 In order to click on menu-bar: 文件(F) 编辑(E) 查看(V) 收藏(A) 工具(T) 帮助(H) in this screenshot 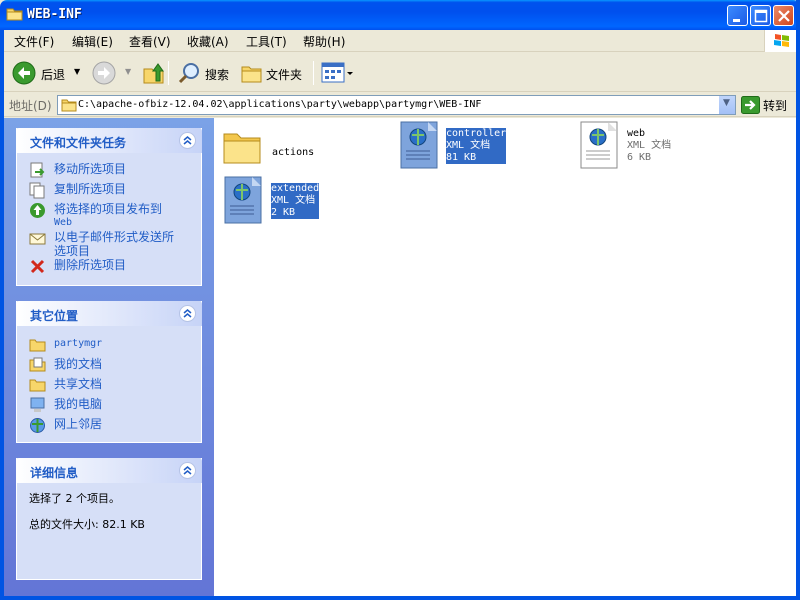, I will do `click(400, 41)`.